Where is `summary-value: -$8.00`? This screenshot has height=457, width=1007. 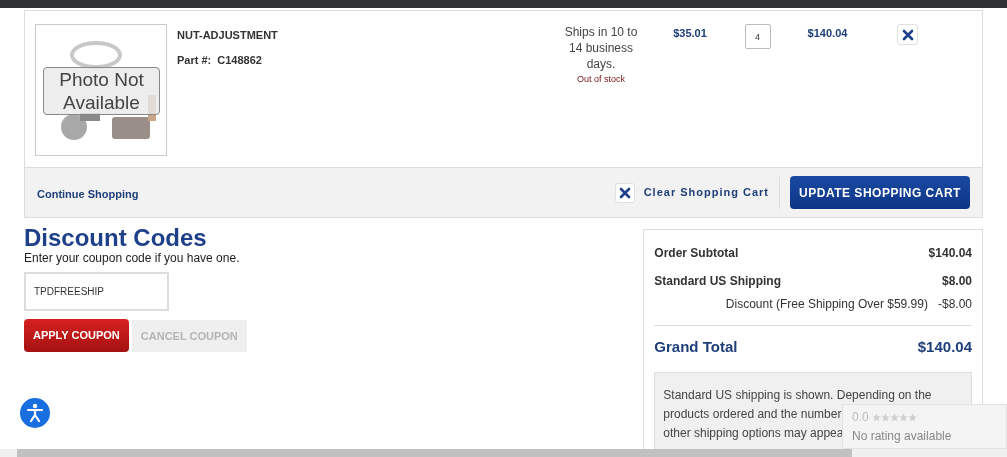 summary-value: -$8.00 is located at coordinates (954, 304).